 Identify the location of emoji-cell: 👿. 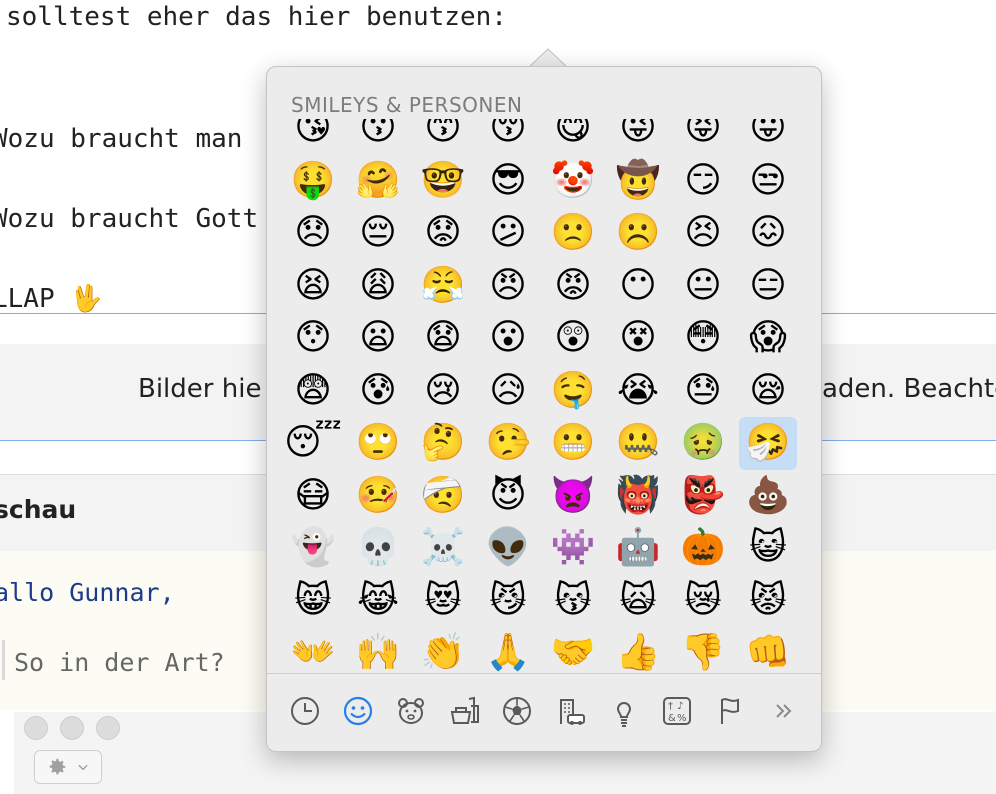
(573, 496).